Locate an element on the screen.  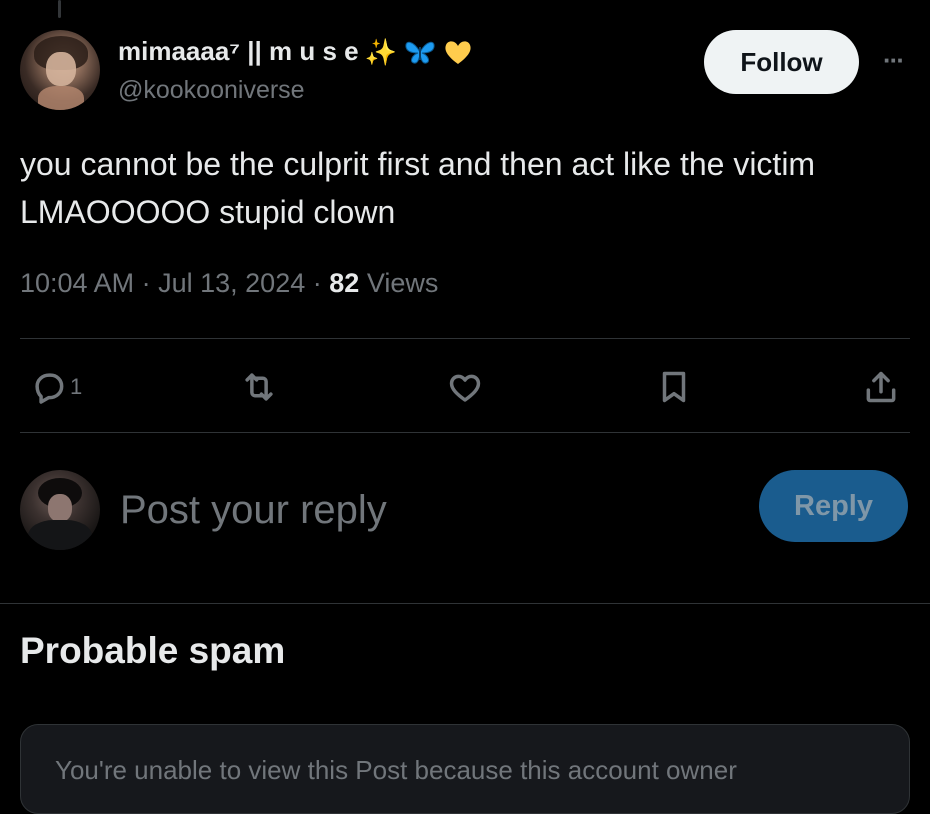
user-avatar is located at coordinates (60, 510).